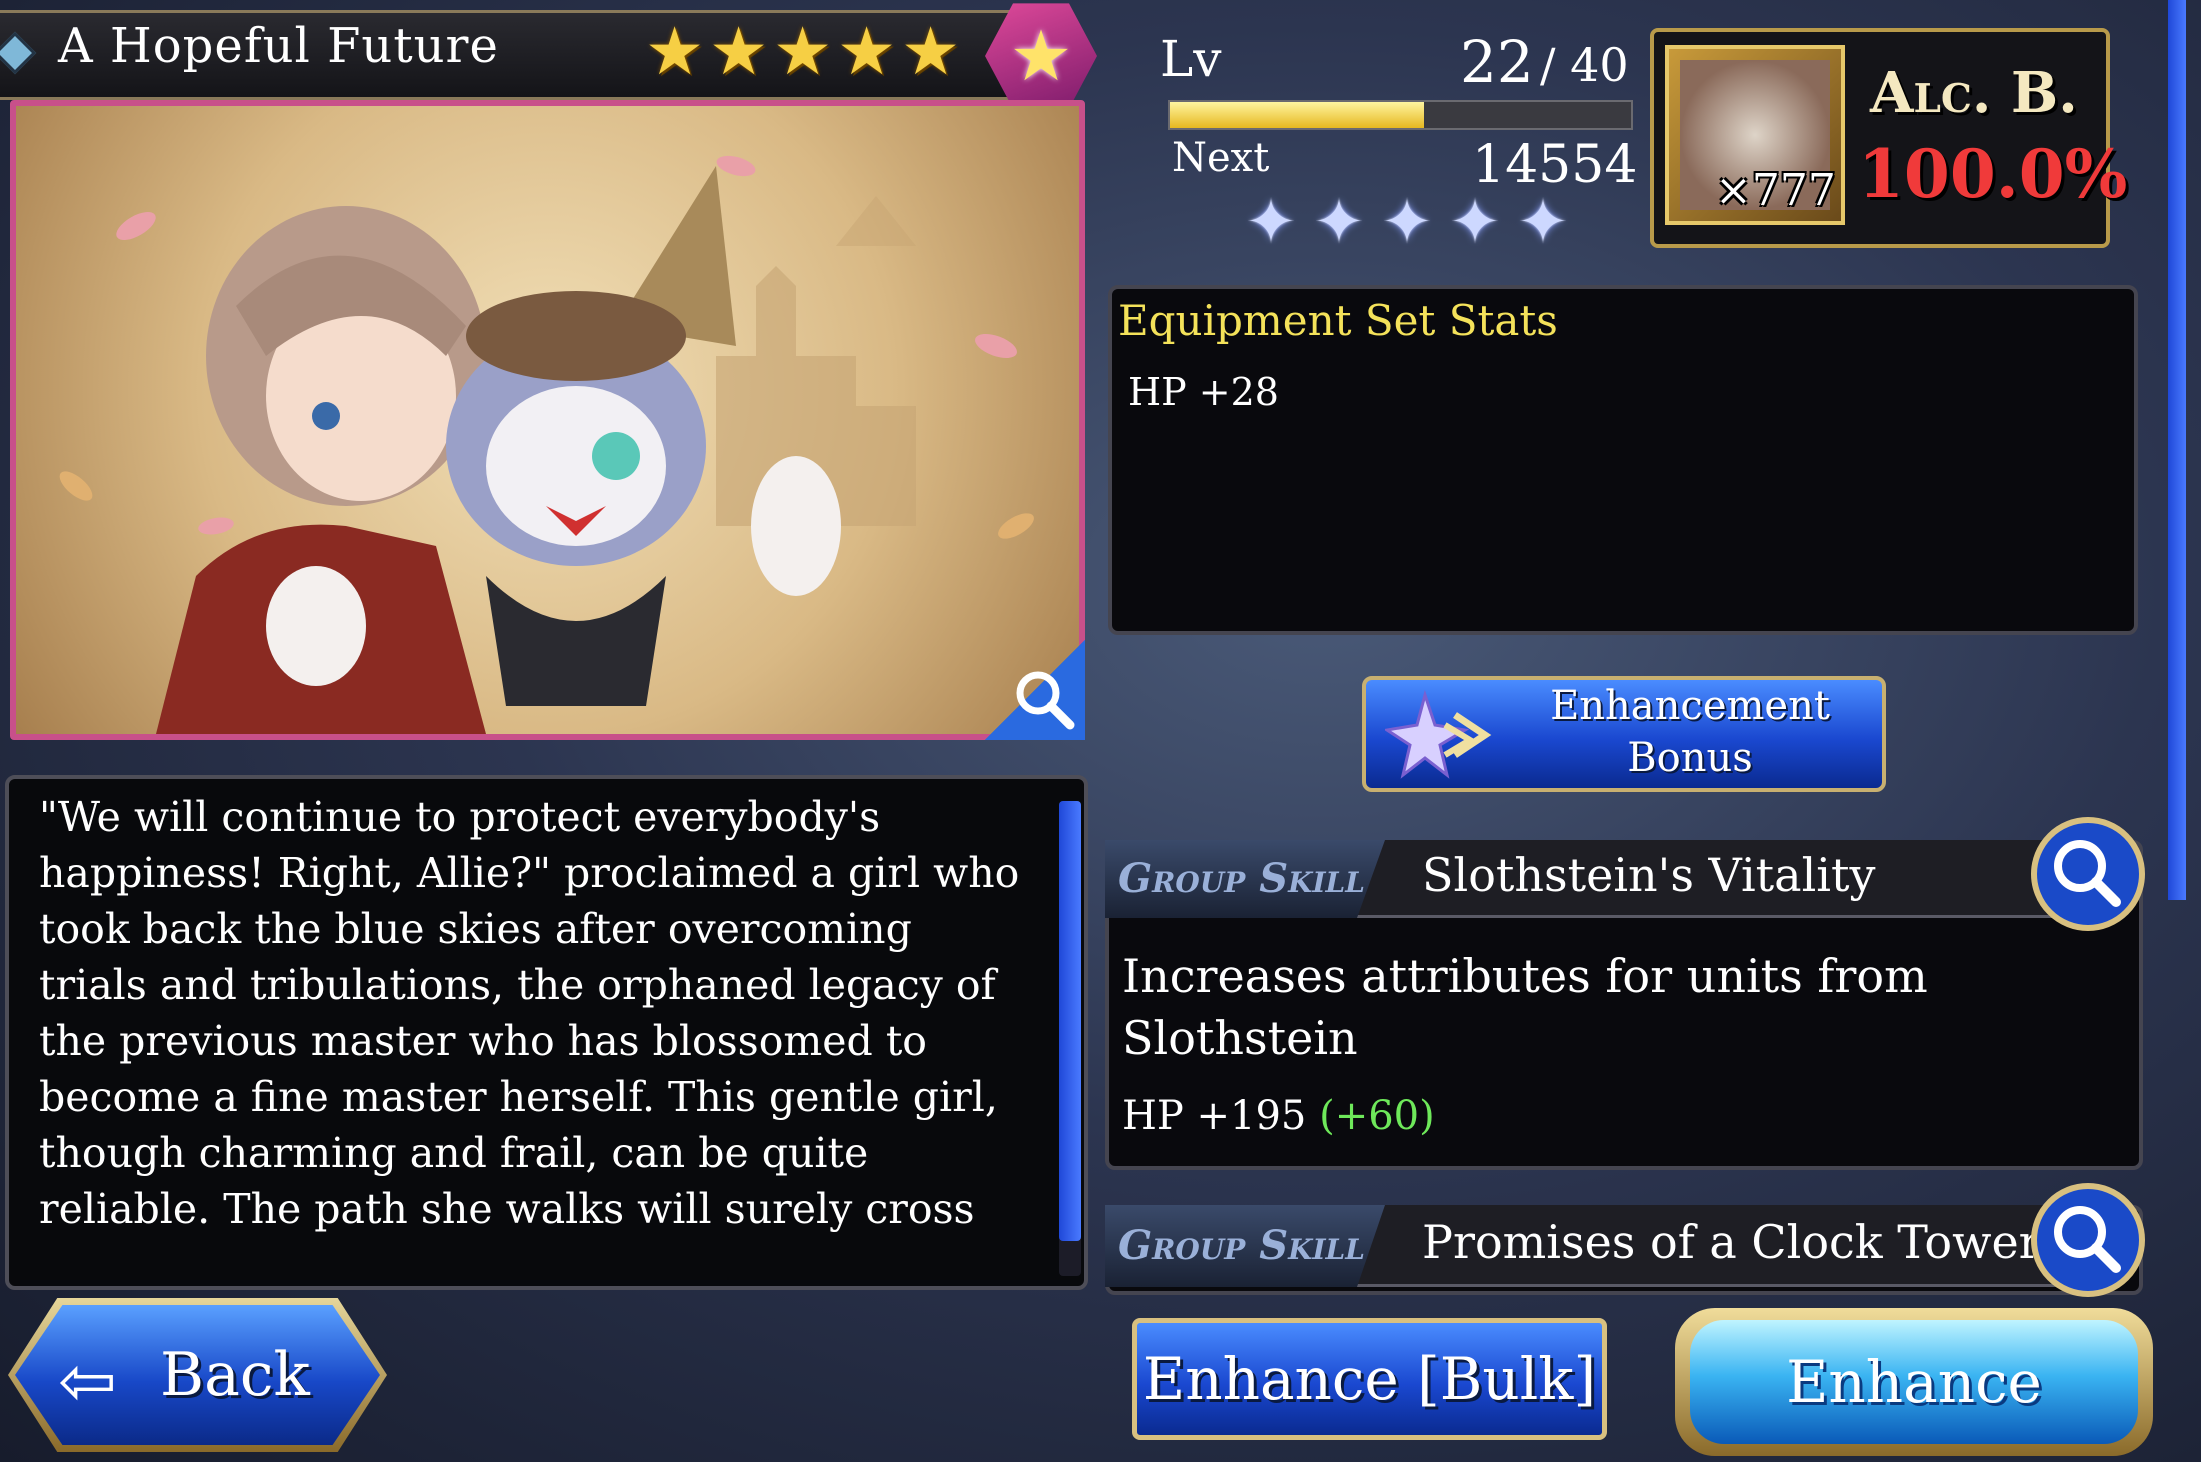  I want to click on enhance-bulk-button: Enhance [Bulk], so click(1369, 1379).